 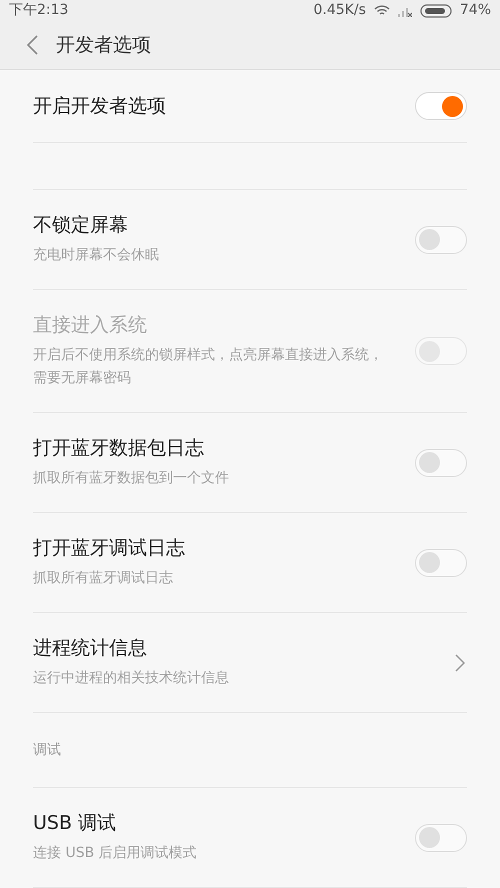 I want to click on battery-icon, so click(x=436, y=11).